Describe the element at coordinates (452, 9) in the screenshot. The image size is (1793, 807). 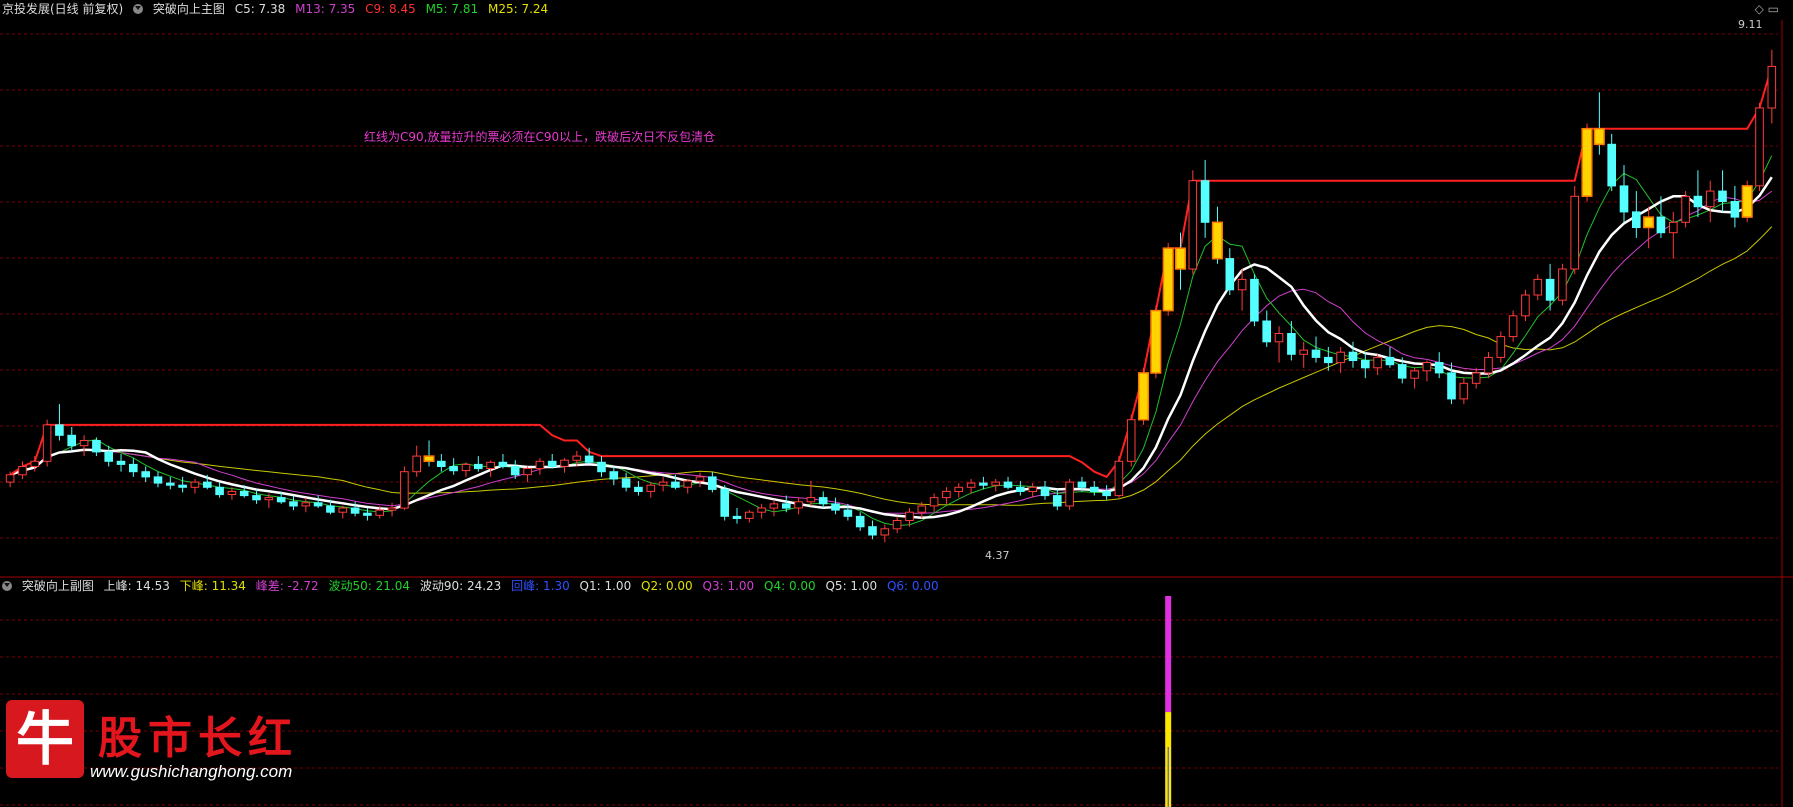
I see `m5-value: M5: 7.81` at that location.